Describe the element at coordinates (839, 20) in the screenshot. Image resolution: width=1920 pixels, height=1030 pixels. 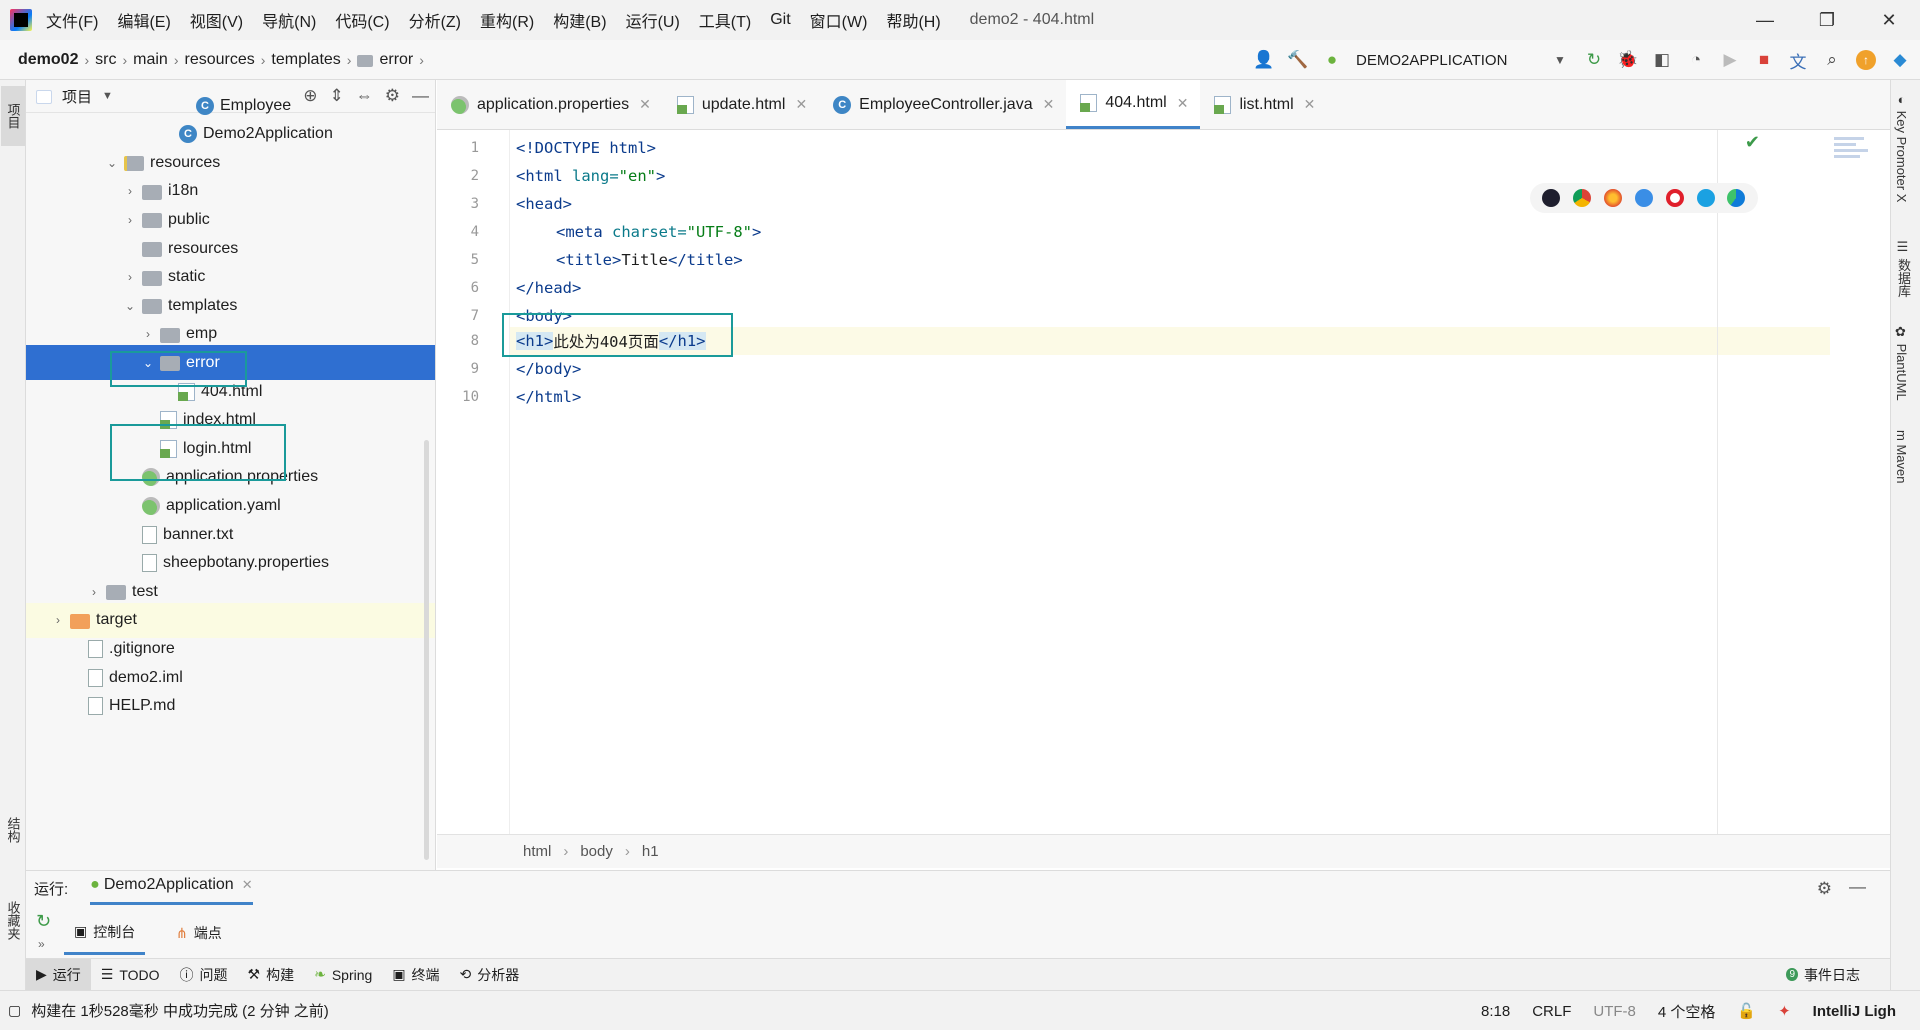
I see `menu-window: 窗口(W)` at that location.